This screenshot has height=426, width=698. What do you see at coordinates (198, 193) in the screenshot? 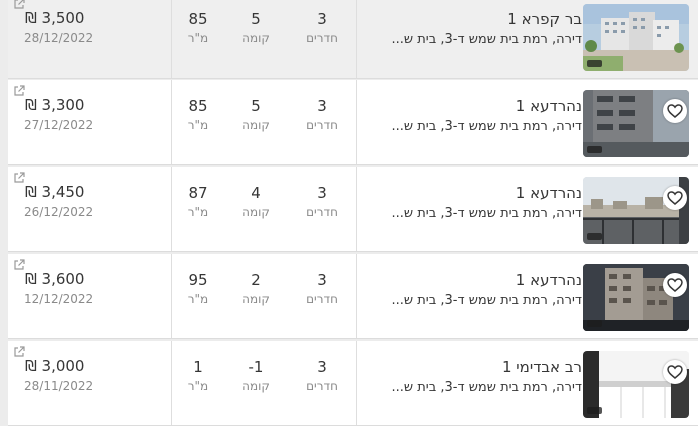
I see `size-value: 87` at bounding box center [198, 193].